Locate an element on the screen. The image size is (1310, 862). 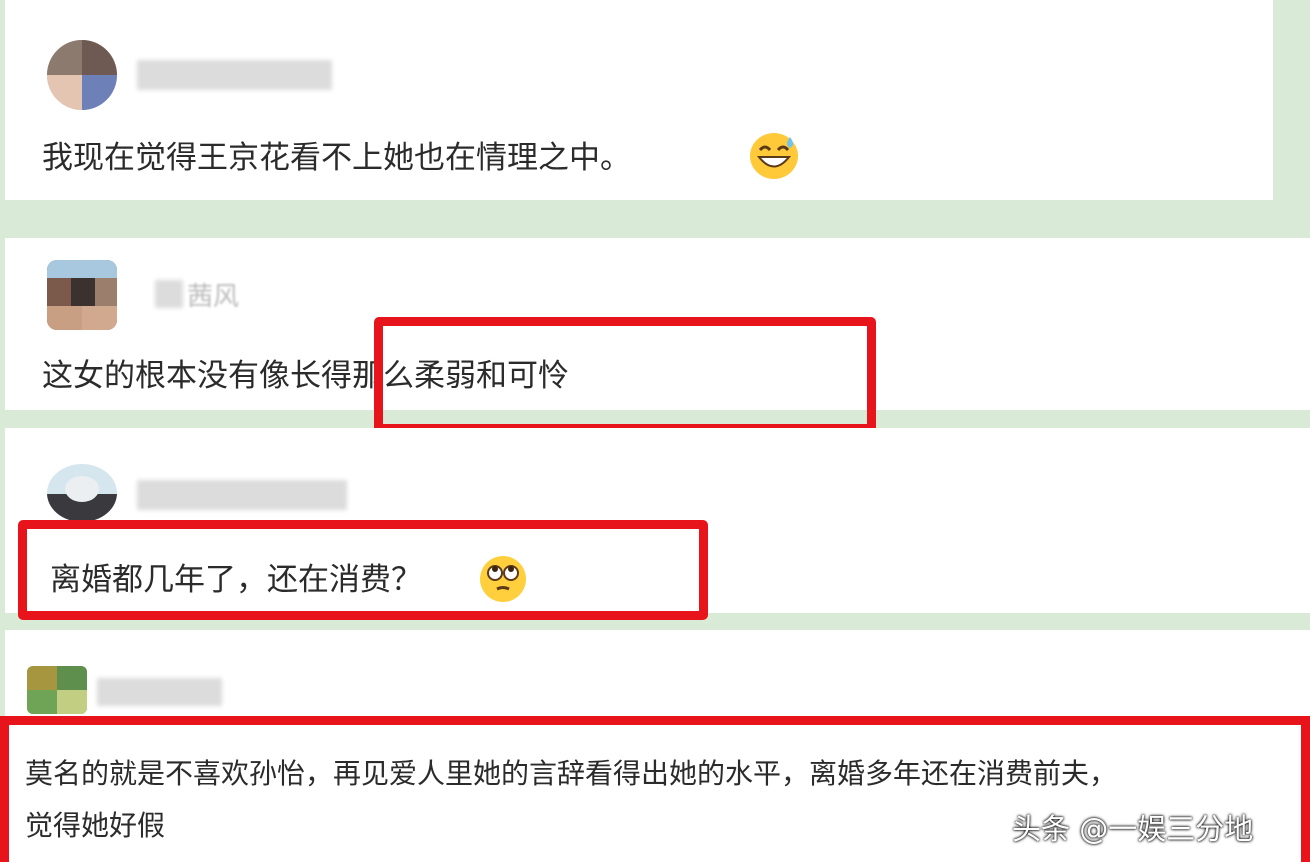
grinning-sweat-emoji is located at coordinates (774, 156).